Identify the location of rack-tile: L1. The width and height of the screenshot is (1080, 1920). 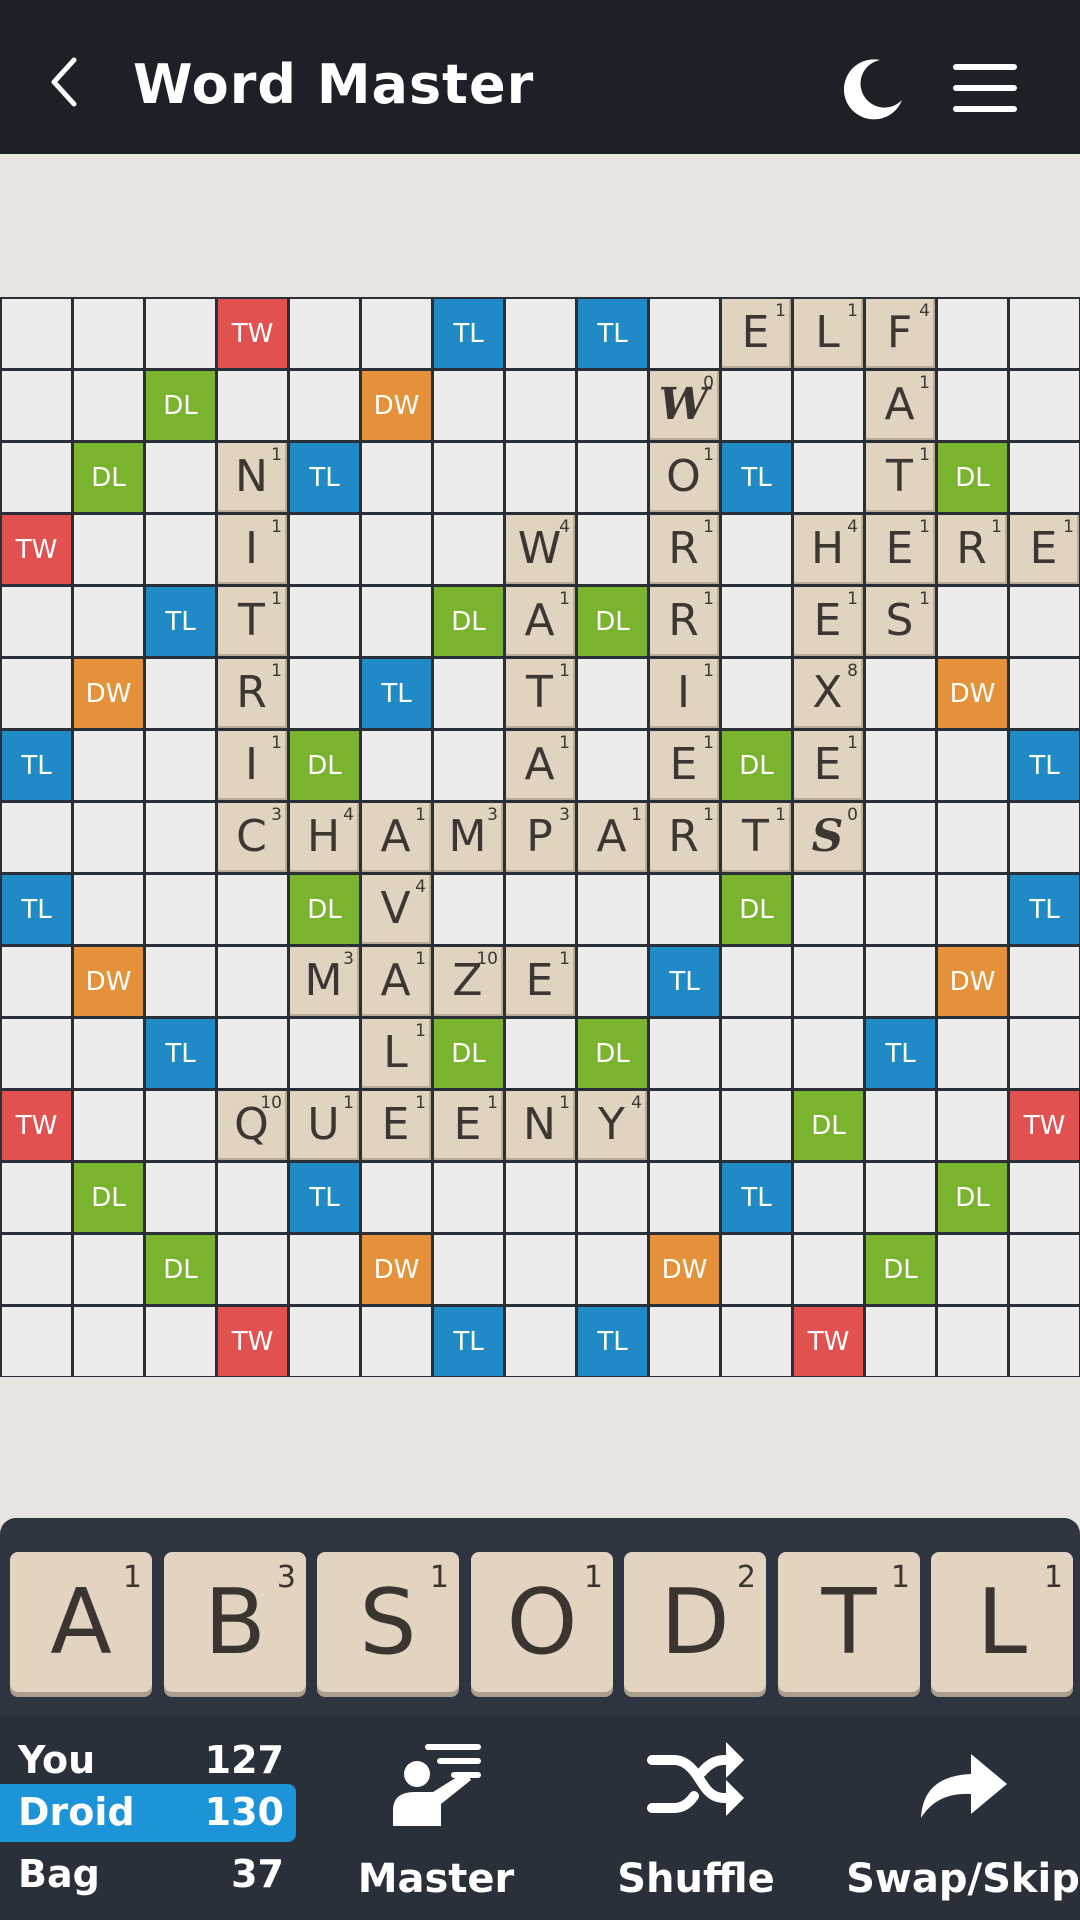
(1002, 1622).